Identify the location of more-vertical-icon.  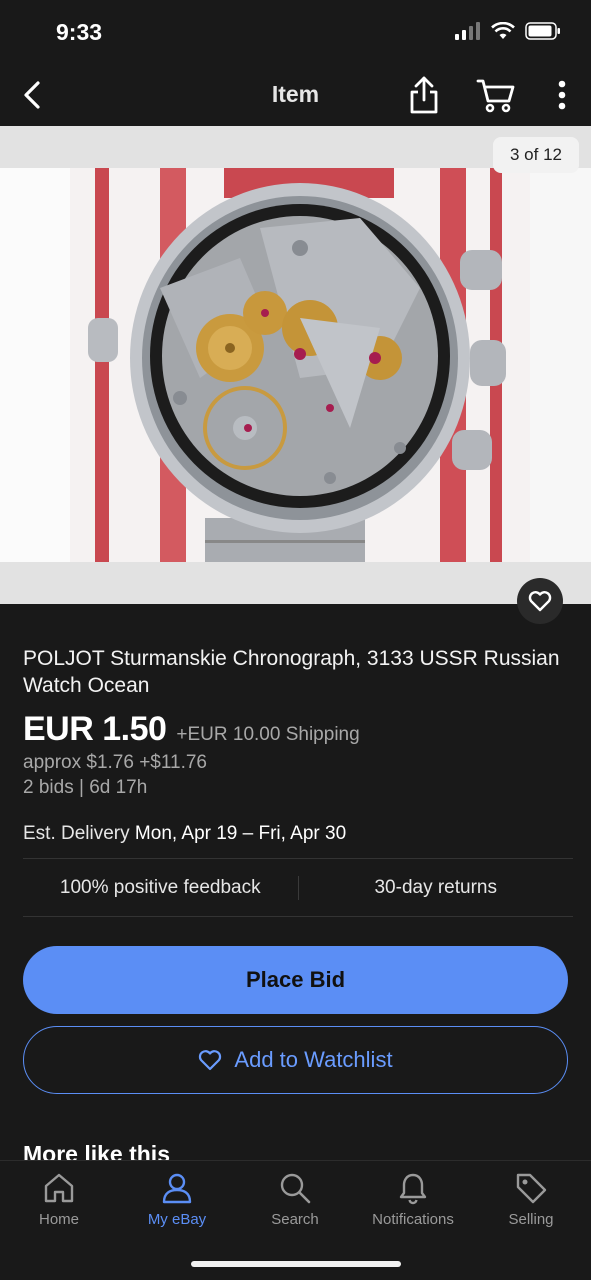
(562, 95).